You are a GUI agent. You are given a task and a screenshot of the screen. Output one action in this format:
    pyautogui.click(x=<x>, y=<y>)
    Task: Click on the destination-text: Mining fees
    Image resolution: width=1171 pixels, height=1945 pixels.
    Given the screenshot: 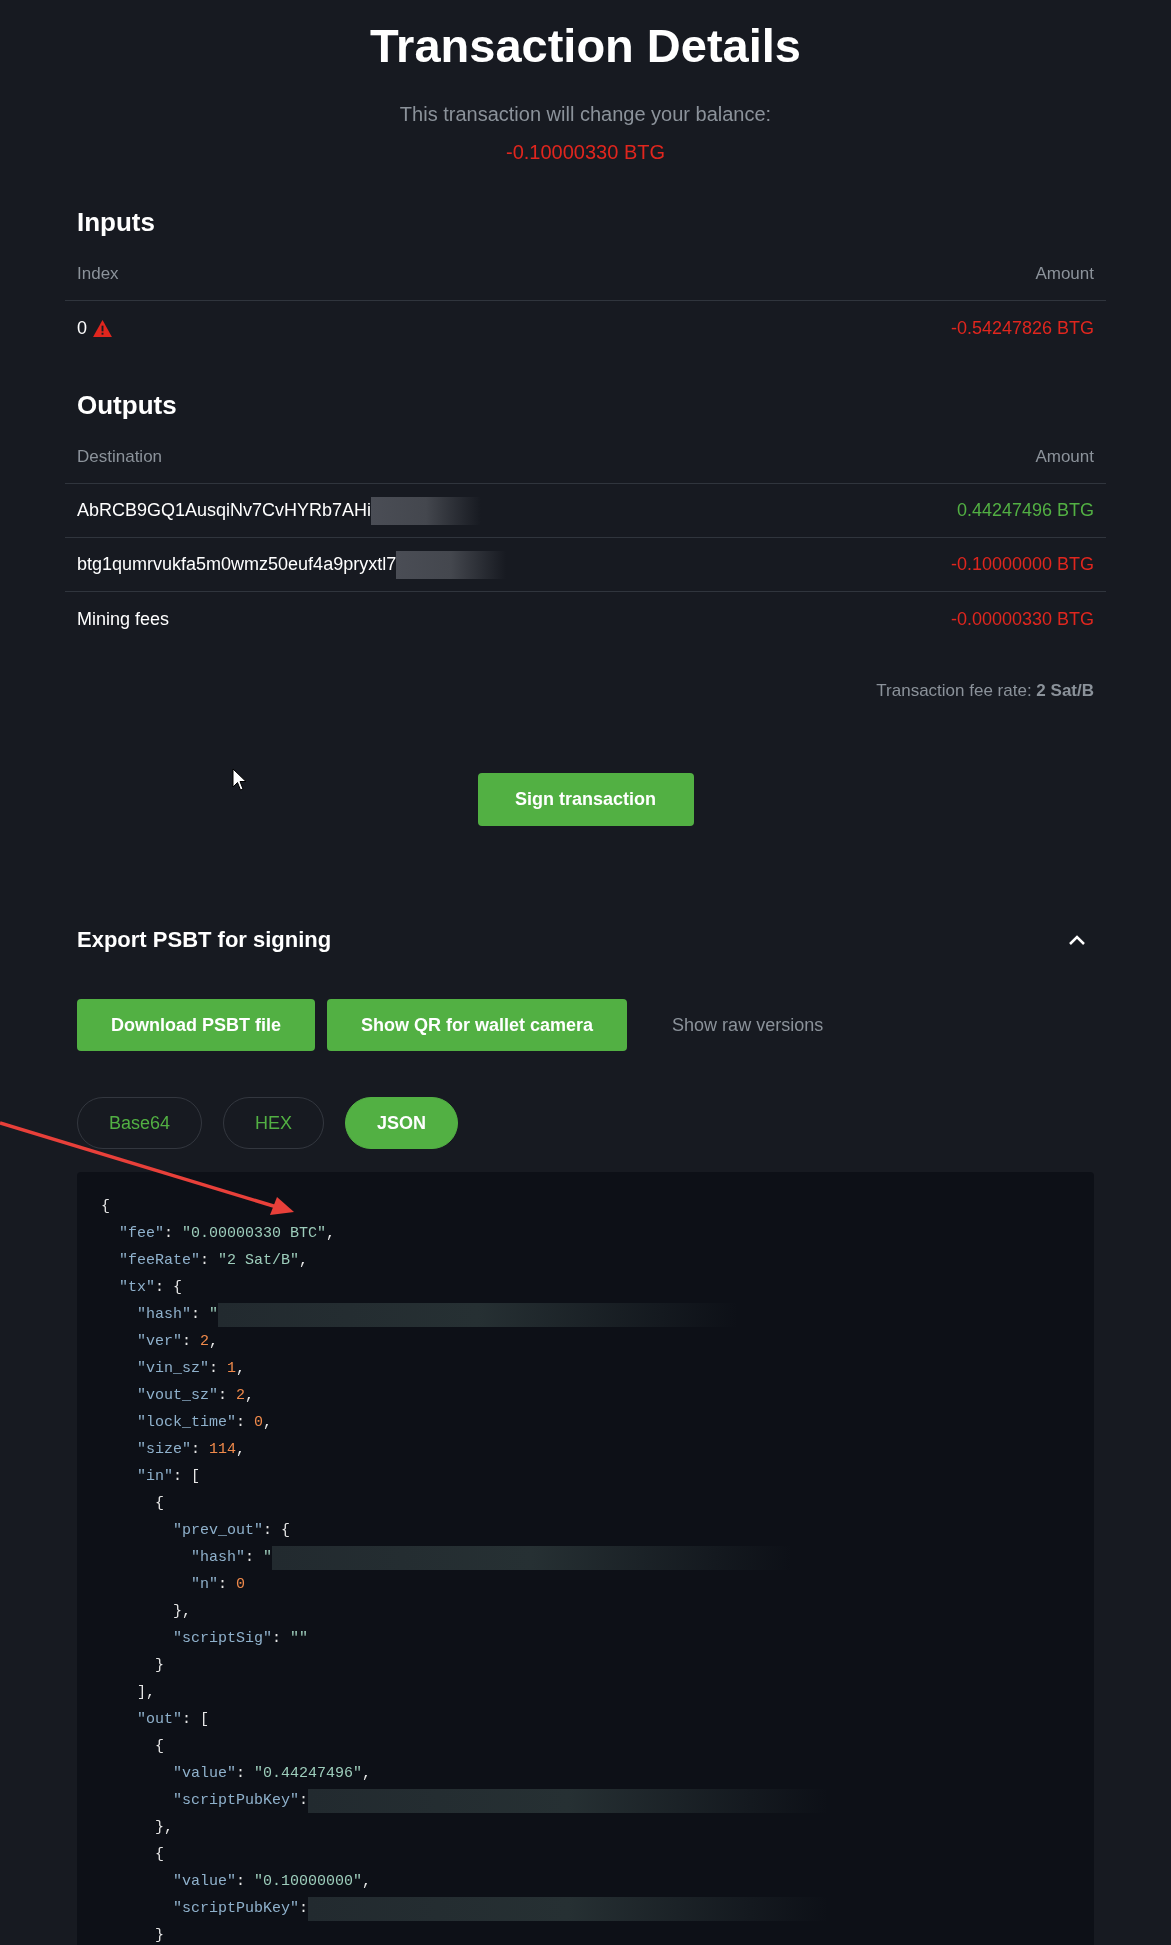 What is the action you would take?
    pyautogui.click(x=123, y=619)
    